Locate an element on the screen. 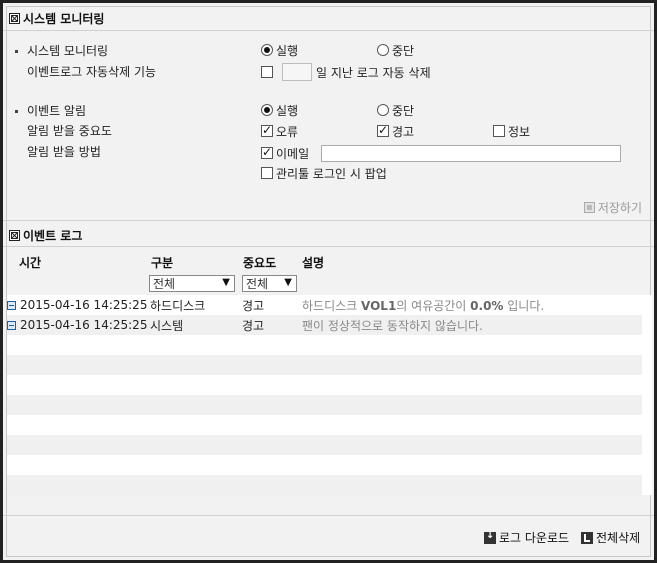 The width and height of the screenshot is (657, 563). monitoring-section-title: 시스템 모니터링 is located at coordinates (64, 19).